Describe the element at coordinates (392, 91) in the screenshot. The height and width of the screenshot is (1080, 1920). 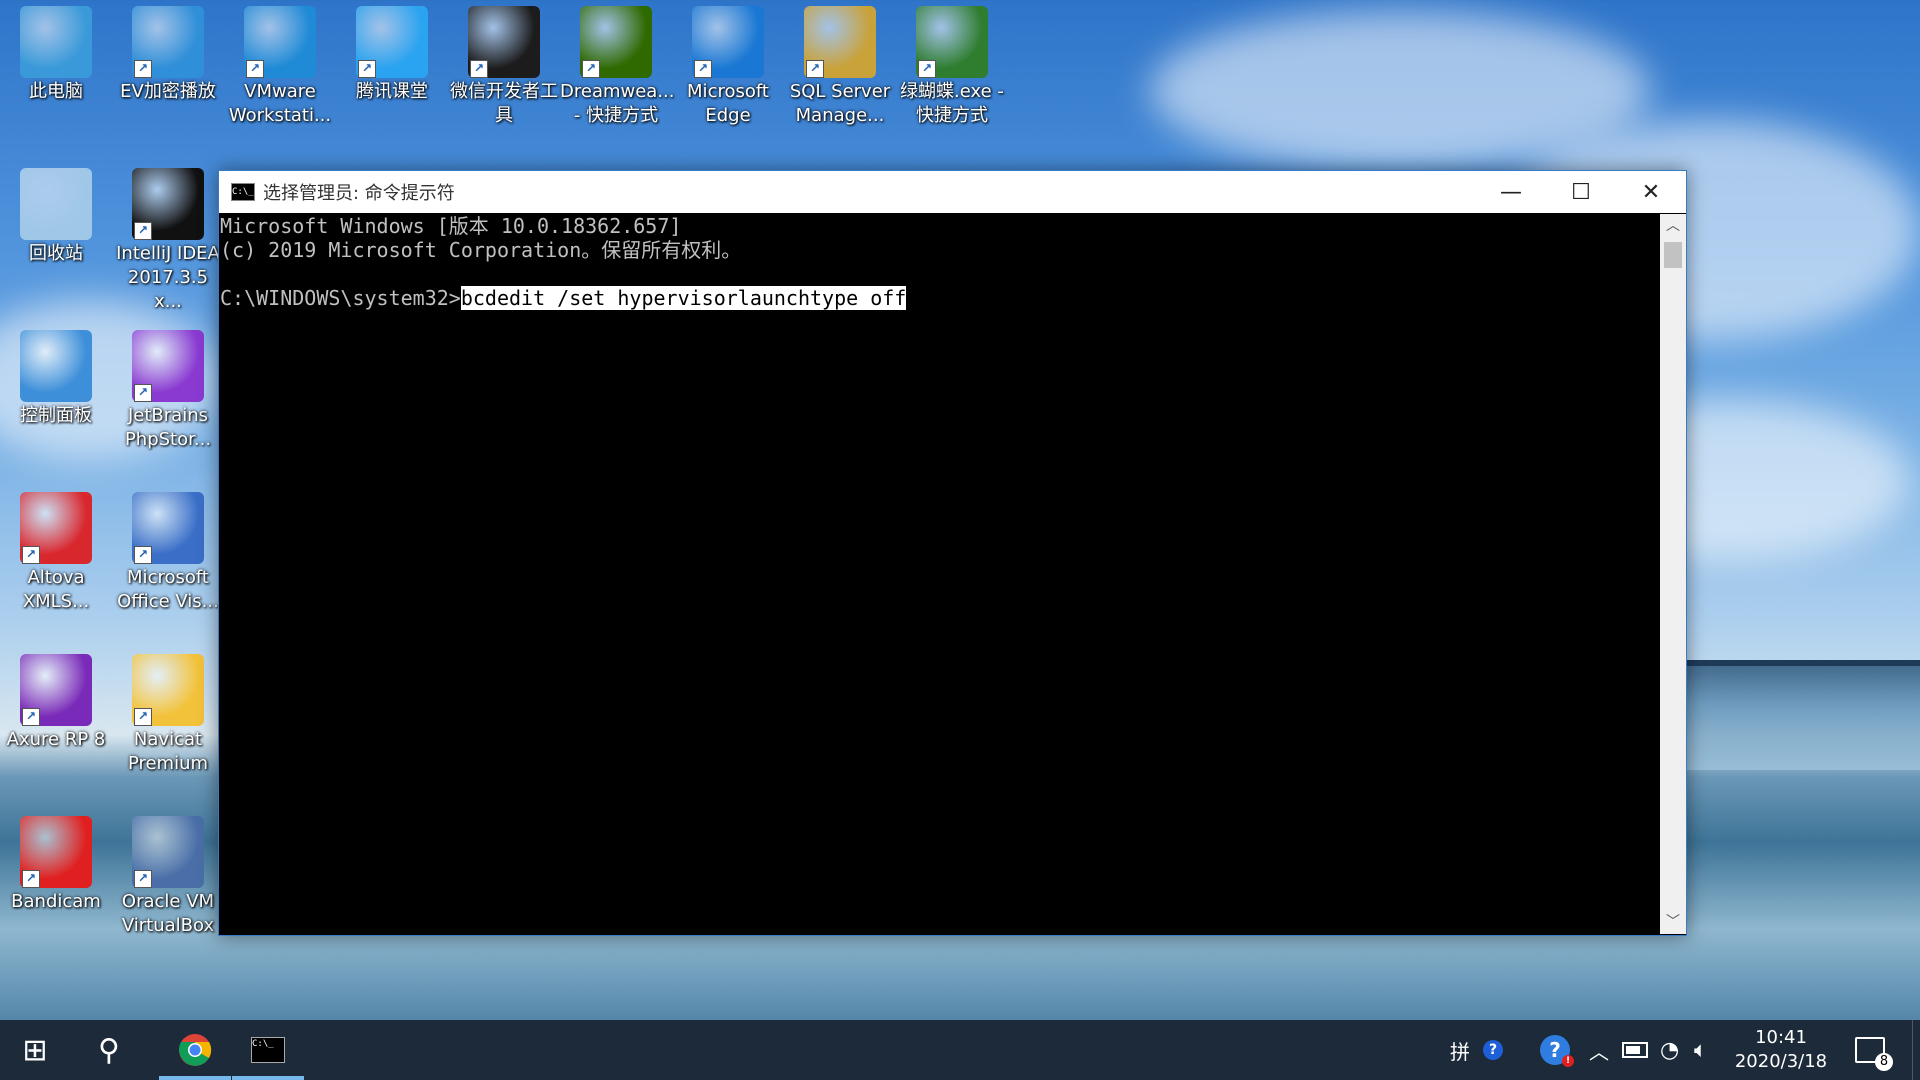
I see `desktop-icon-label: 腾讯课堂` at that location.